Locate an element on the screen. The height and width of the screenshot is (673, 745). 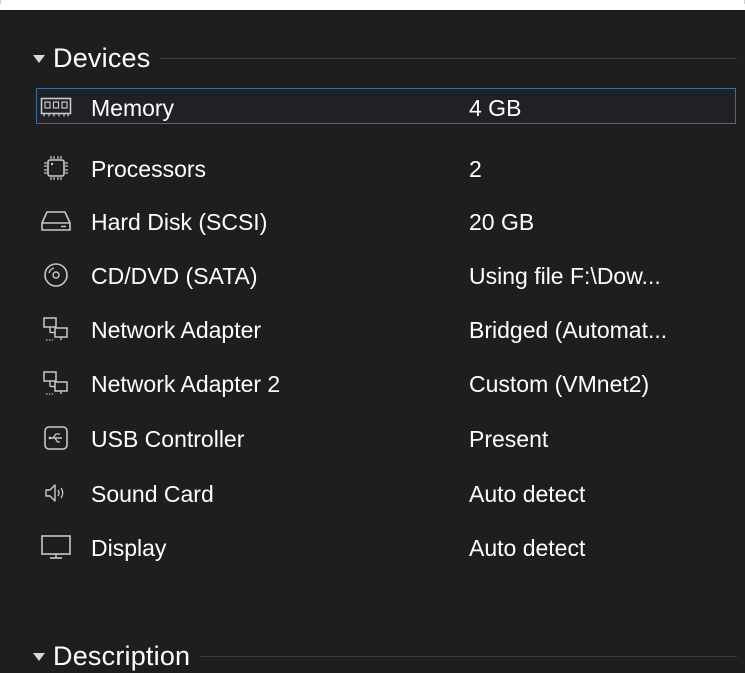
device-value: Present is located at coordinates (509, 439).